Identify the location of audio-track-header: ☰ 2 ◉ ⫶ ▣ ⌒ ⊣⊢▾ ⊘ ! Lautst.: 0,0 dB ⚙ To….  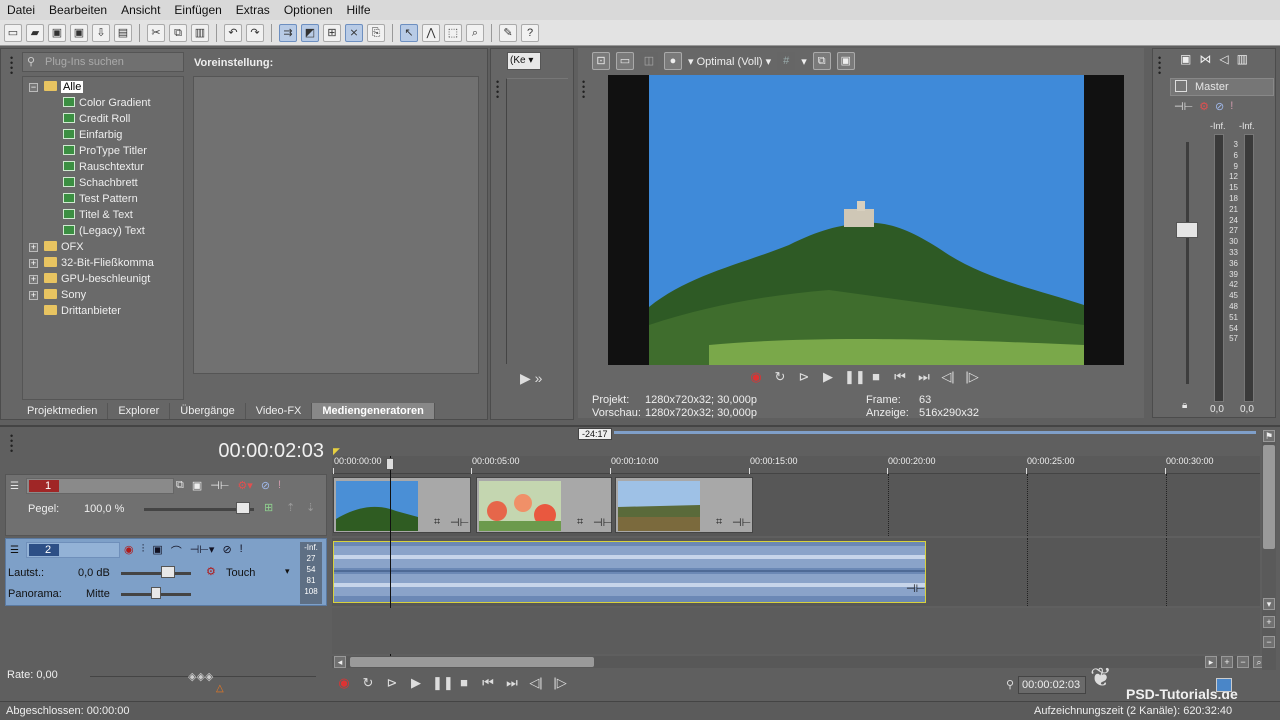
(166, 572).